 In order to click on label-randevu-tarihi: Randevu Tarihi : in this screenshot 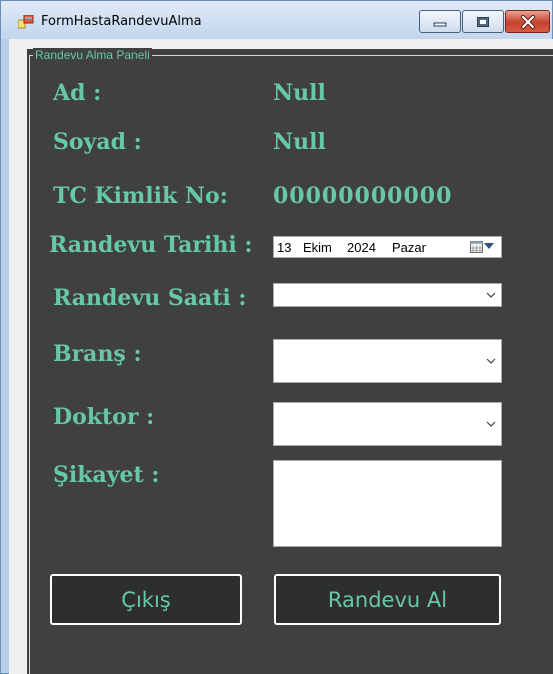, I will do `click(151, 245)`.